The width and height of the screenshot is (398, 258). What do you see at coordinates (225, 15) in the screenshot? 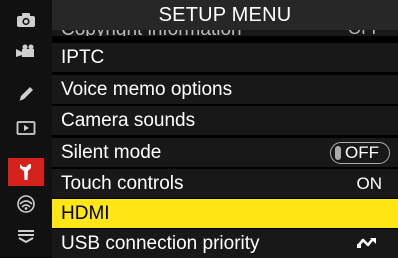
I see `page-title: SETUP MENU` at bounding box center [225, 15].